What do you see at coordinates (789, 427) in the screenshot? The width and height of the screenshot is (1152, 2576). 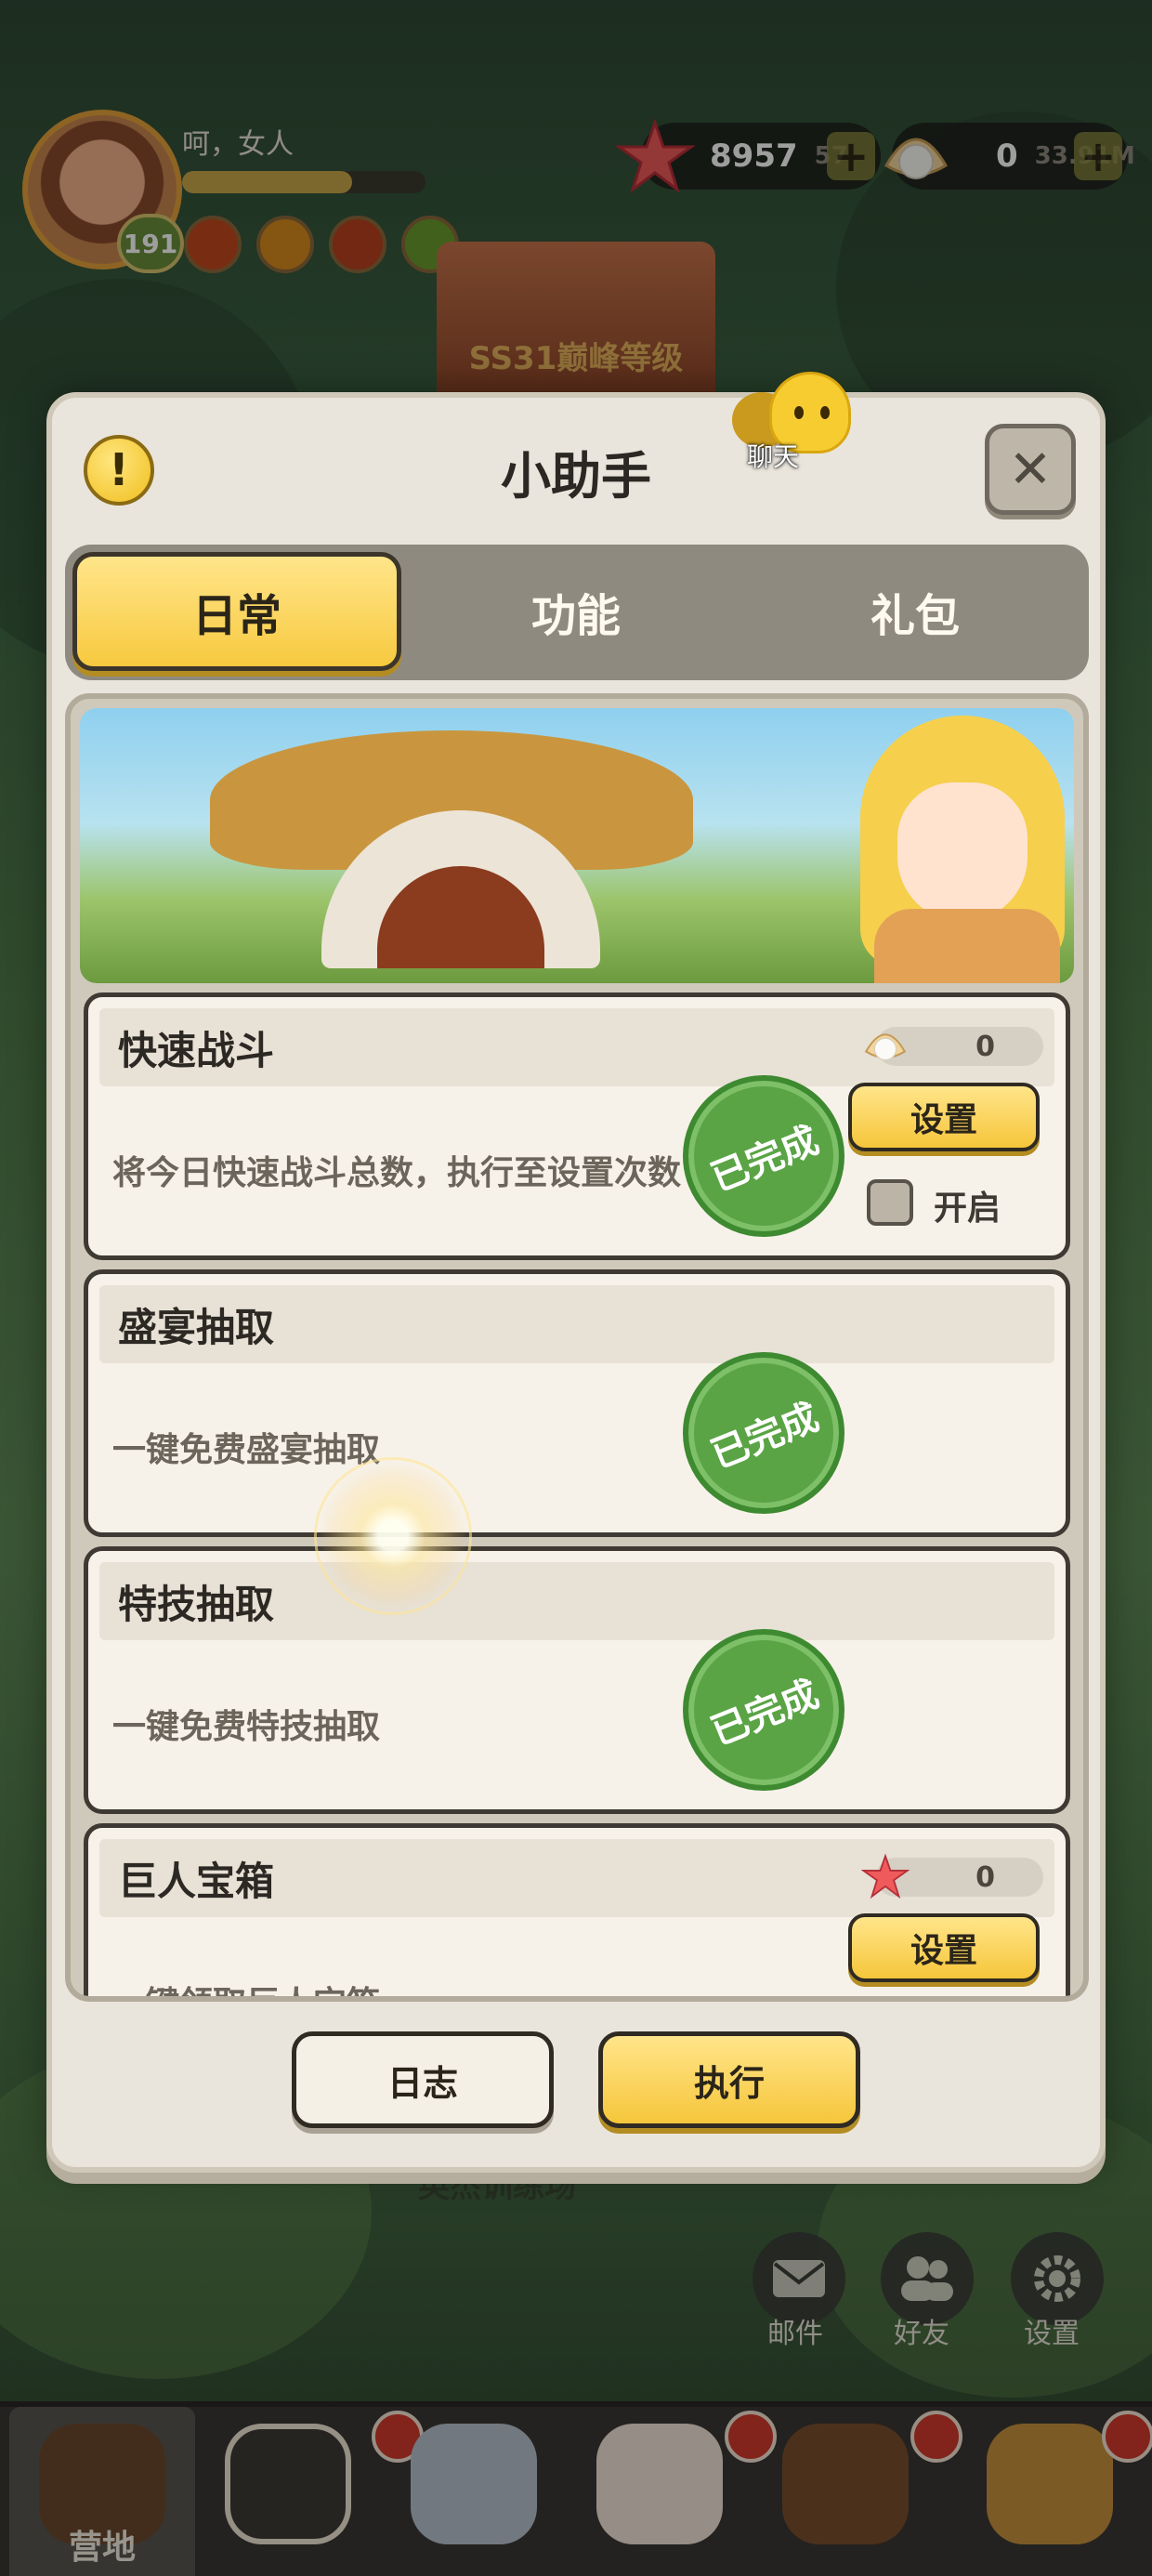 I see `chat-button: 聊天` at bounding box center [789, 427].